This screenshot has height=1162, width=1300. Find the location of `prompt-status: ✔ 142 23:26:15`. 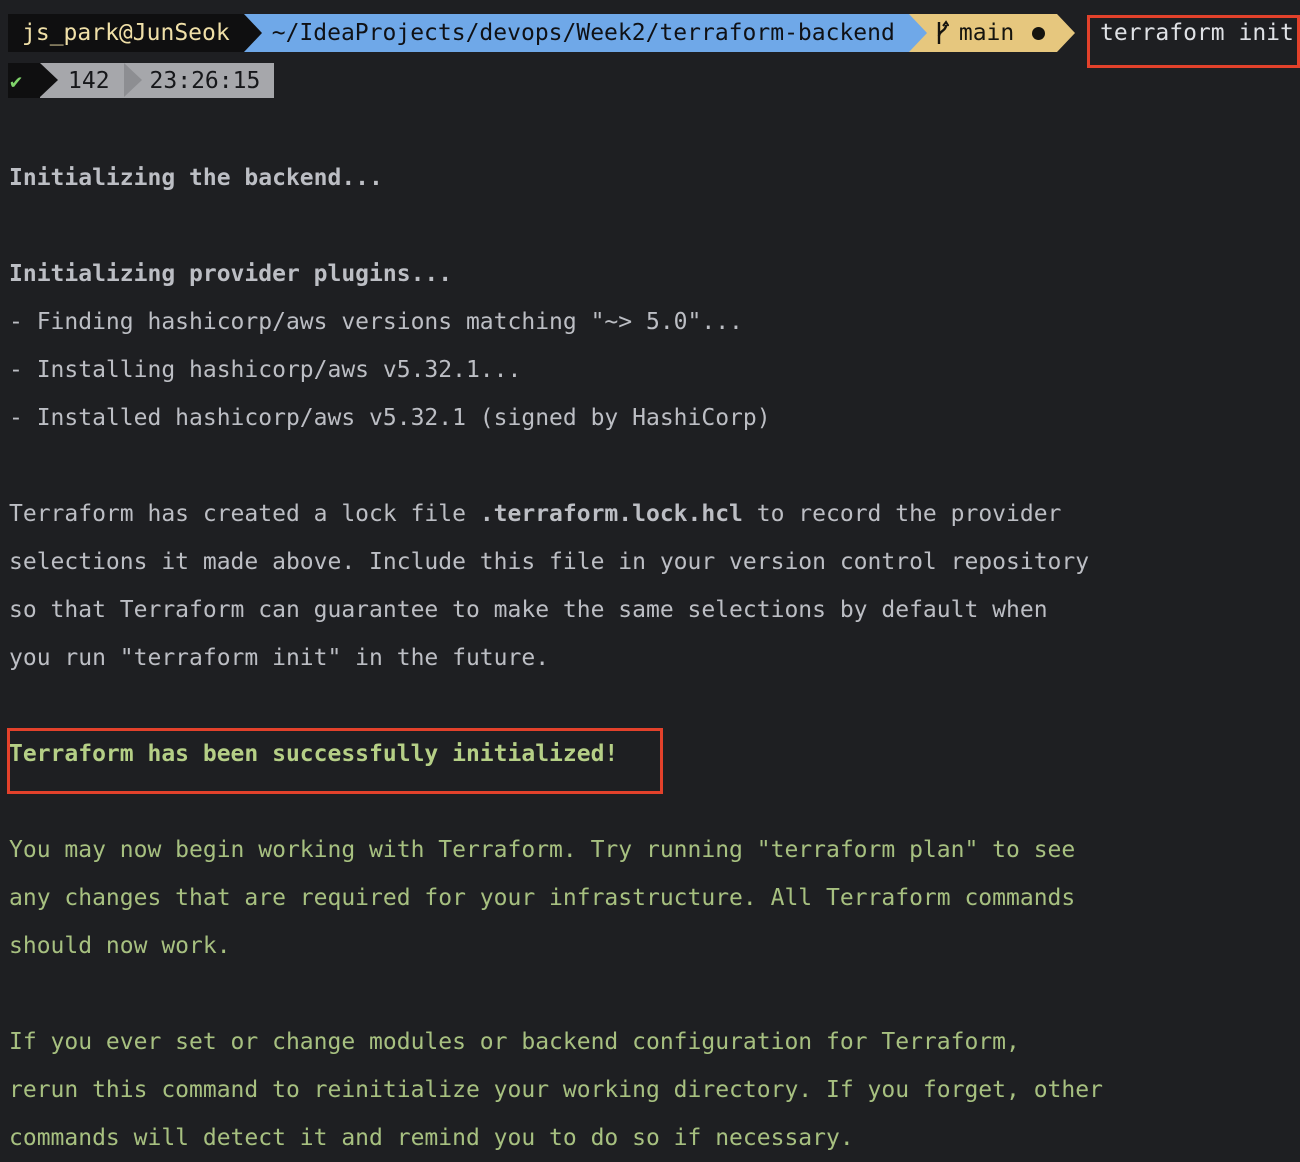

prompt-status: ✔ 142 23:26:15 is located at coordinates (141, 80).